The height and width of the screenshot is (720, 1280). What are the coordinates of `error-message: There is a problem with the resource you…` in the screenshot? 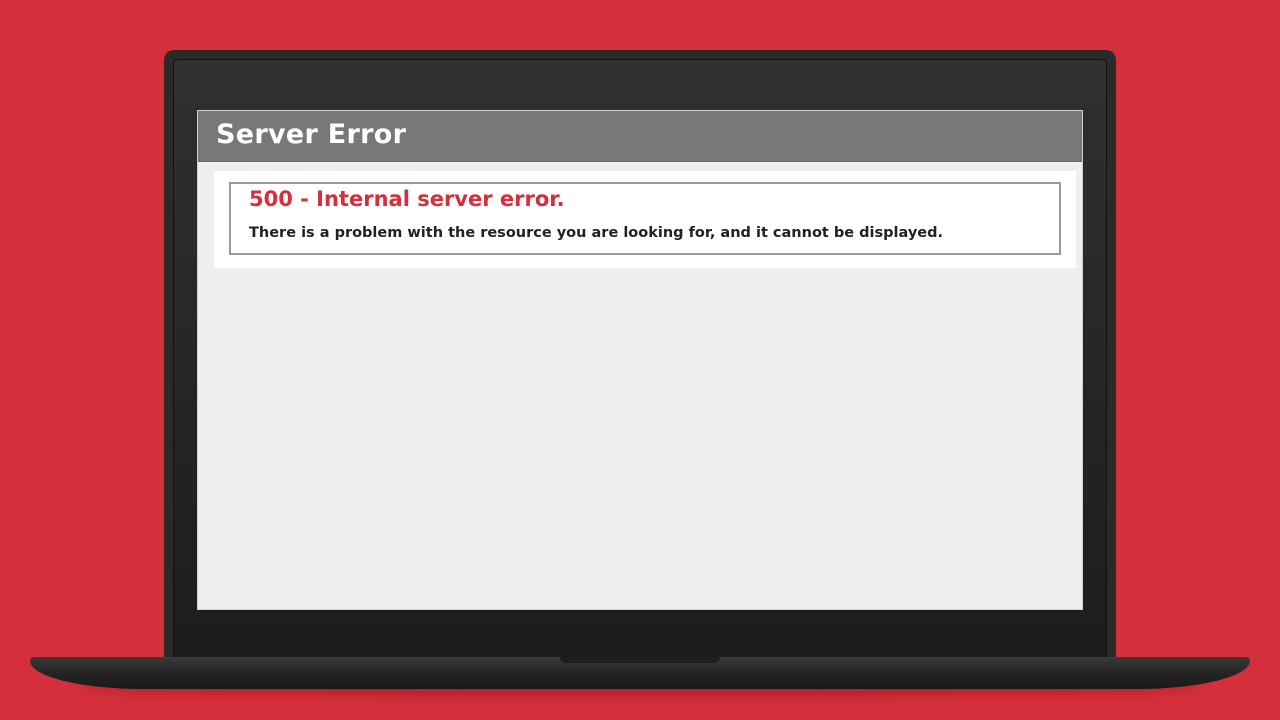 It's located at (596, 233).